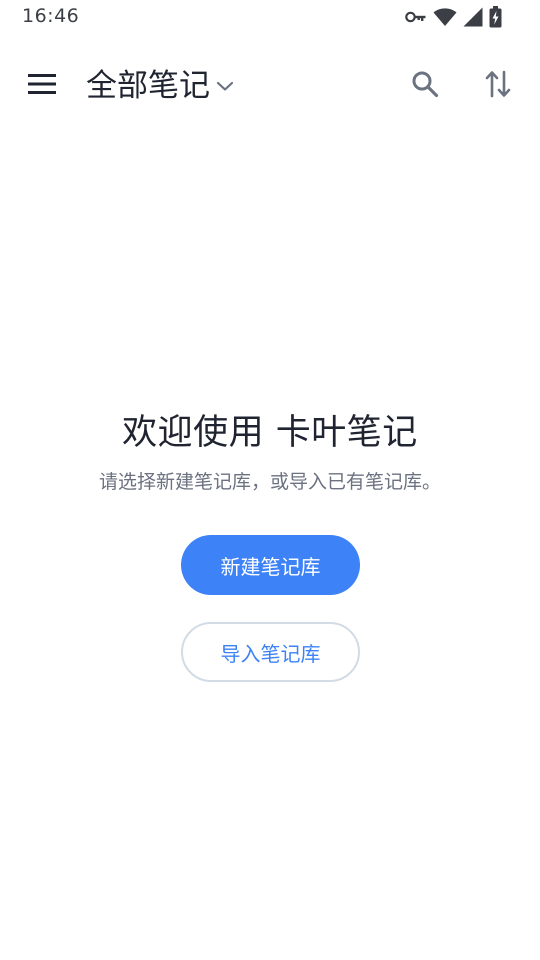 The width and height of the screenshot is (540, 960). What do you see at coordinates (269, 482) in the screenshot?
I see `welcome-subtitle: 请选择新建笔记库，或导入已有笔记库。` at bounding box center [269, 482].